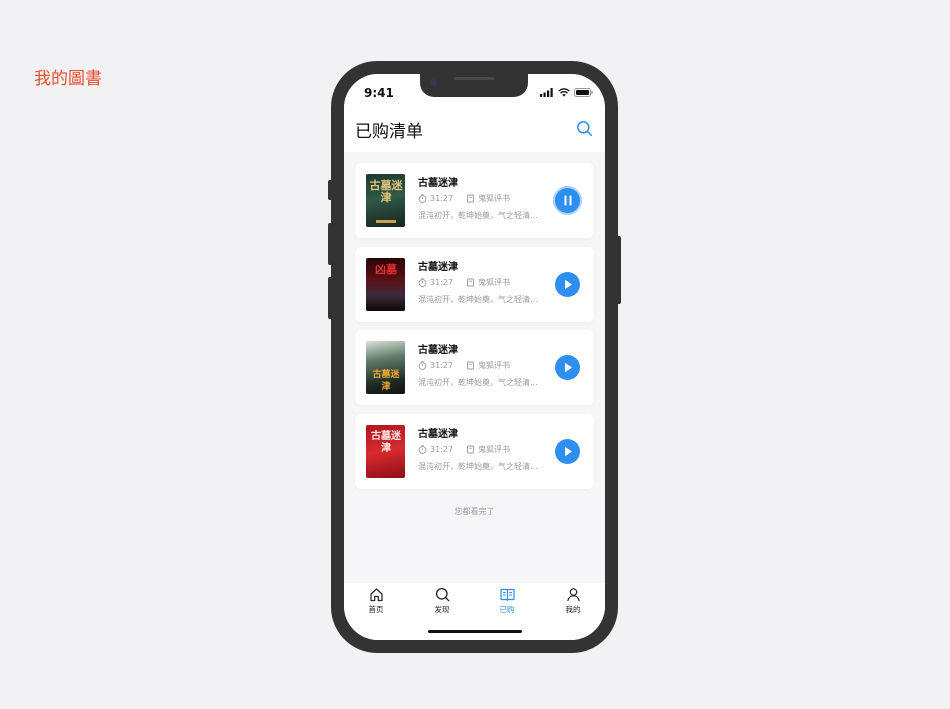 The height and width of the screenshot is (709, 950). Describe the element at coordinates (385, 284) in the screenshot. I see `book-cover: 凶墓` at that location.